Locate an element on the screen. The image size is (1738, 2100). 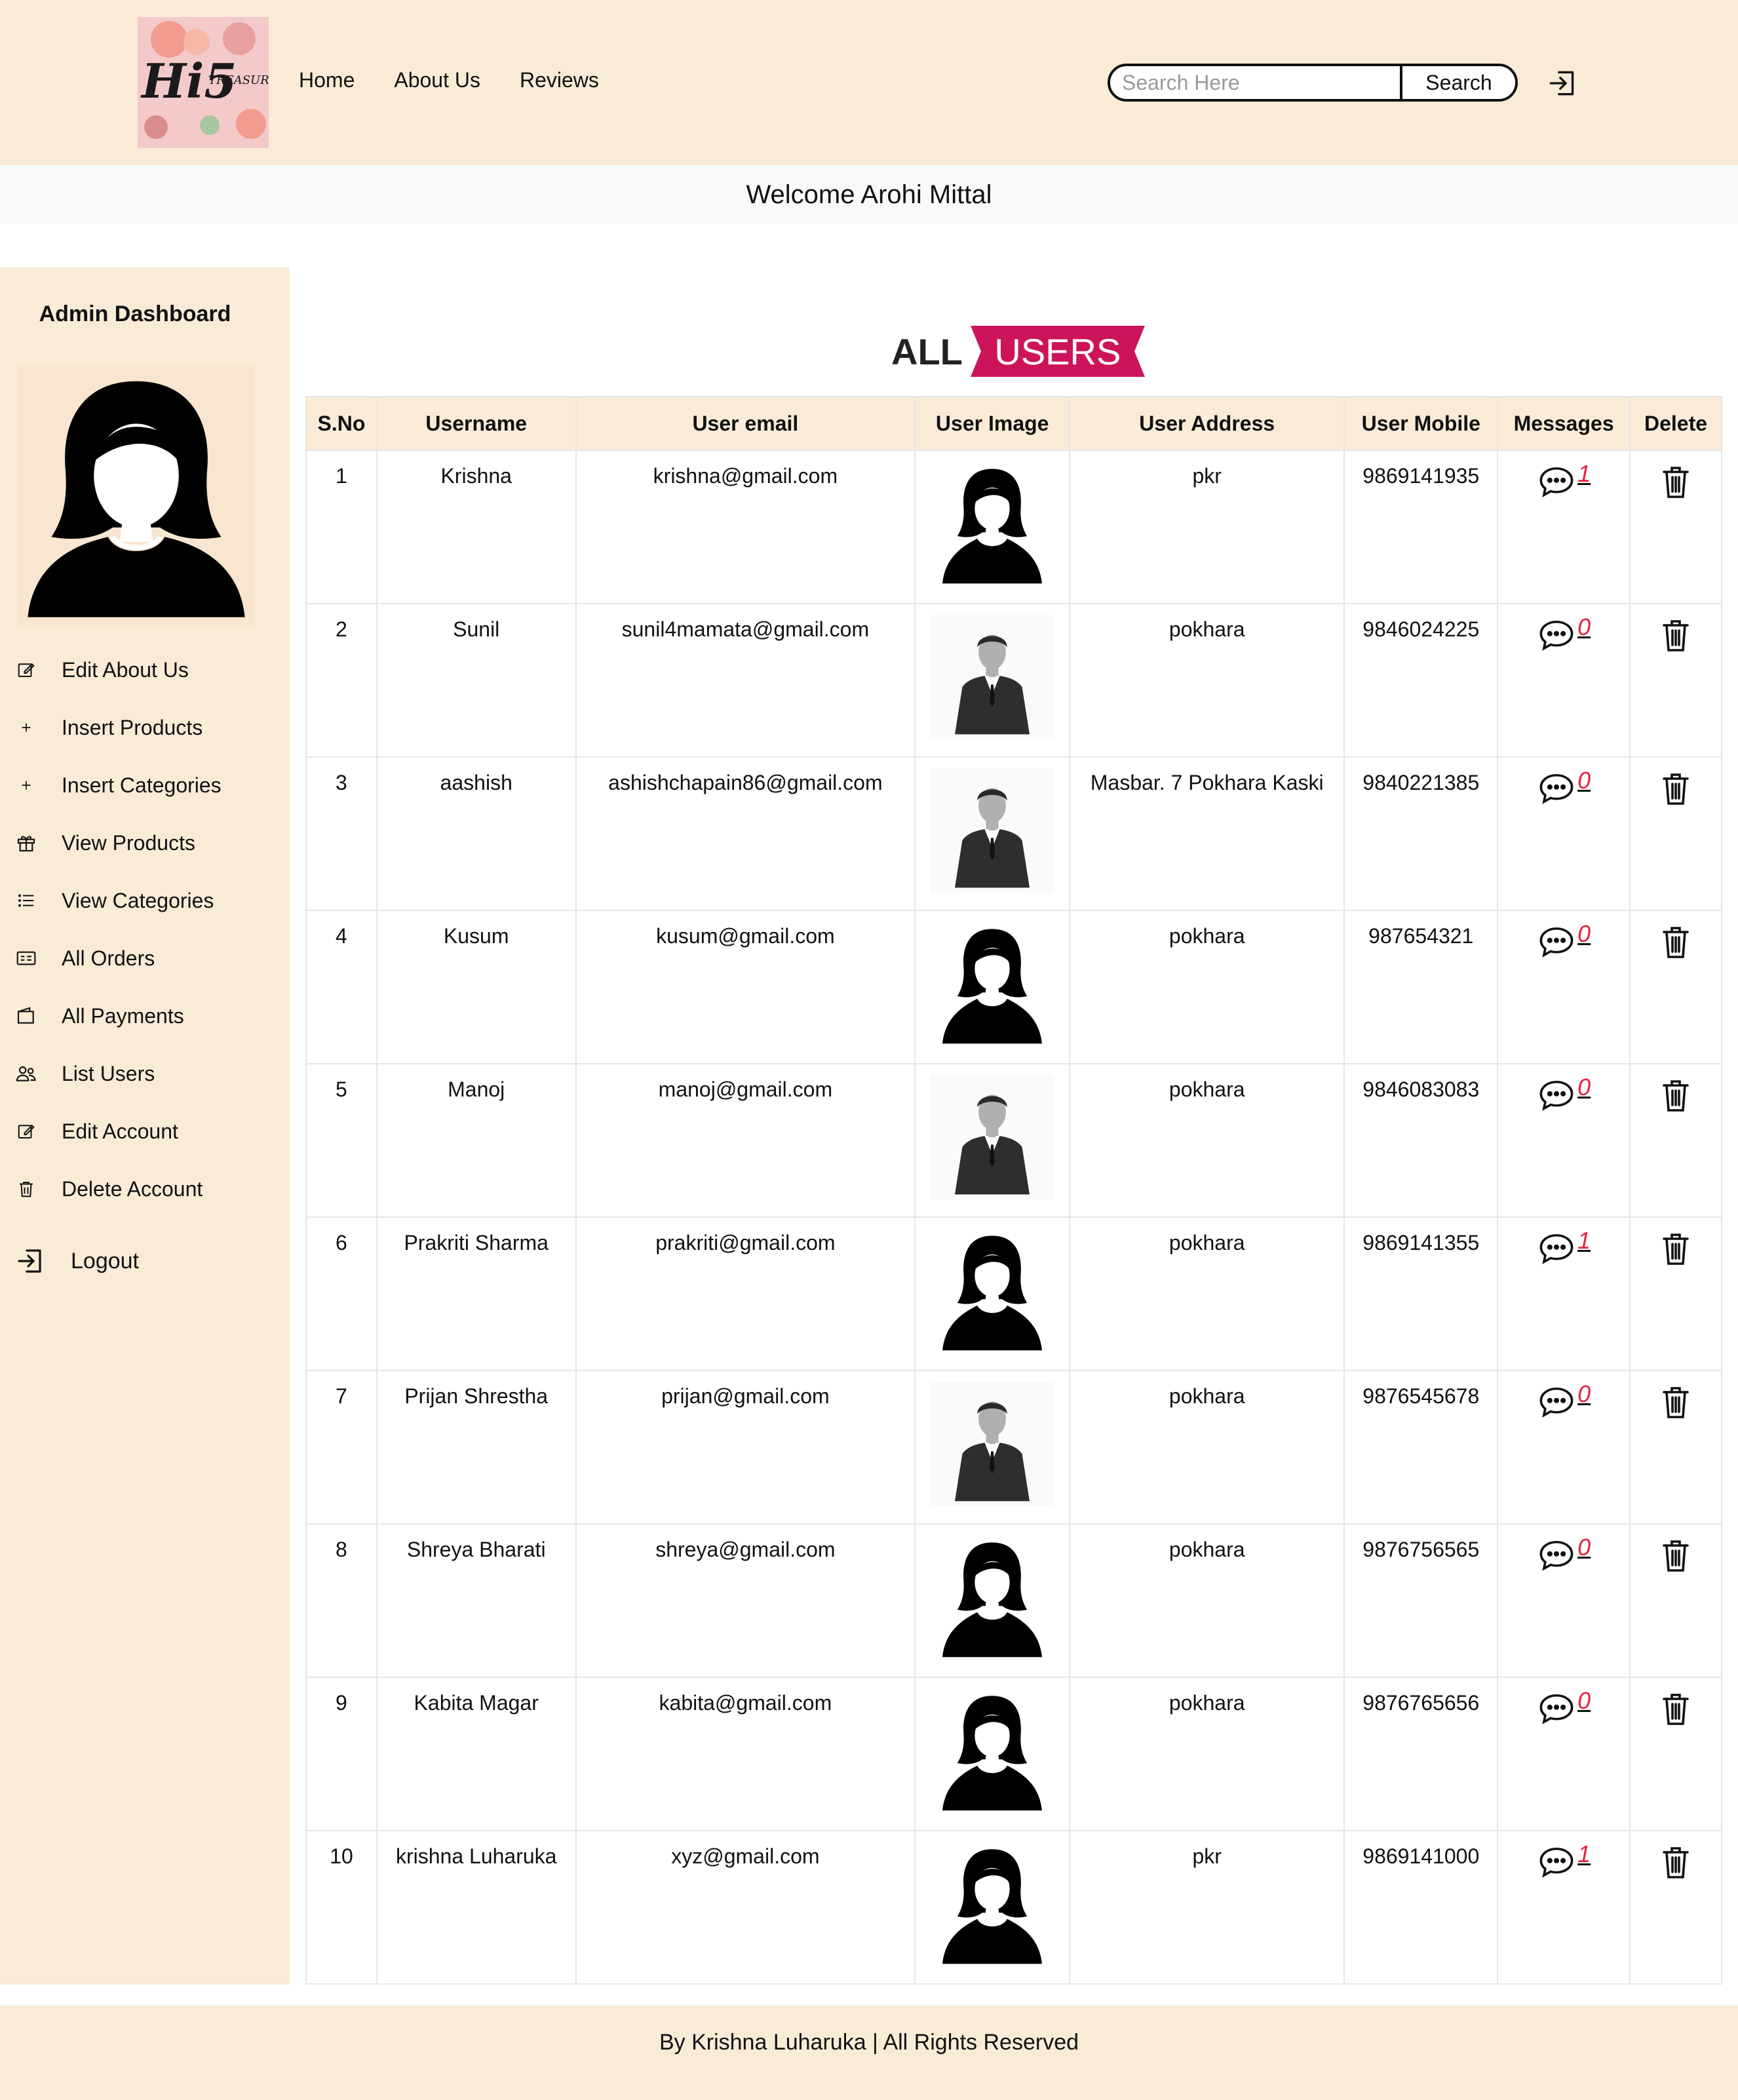
cell-username: Kusum is located at coordinates (476, 987).